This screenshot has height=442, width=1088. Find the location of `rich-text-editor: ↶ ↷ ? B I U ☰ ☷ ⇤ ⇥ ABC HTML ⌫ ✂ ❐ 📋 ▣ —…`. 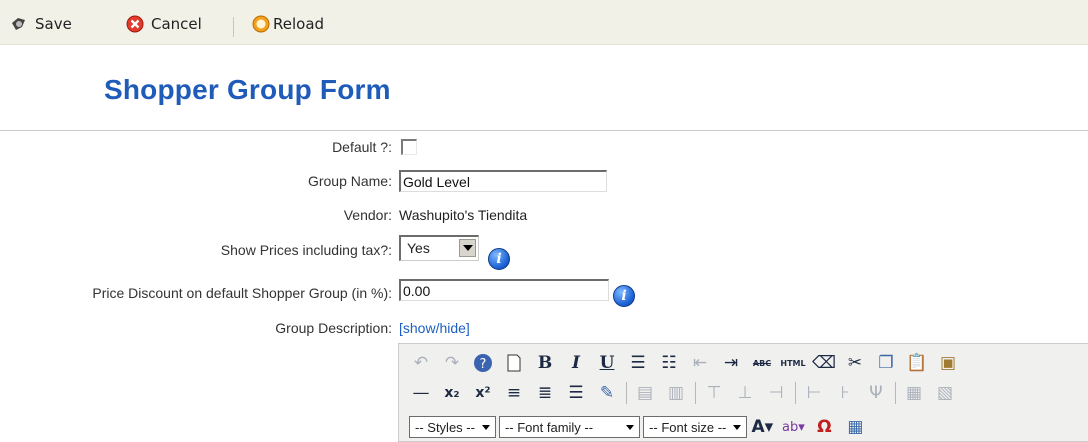

rich-text-editor: ↶ ↷ ? B I U ☰ ☷ ⇤ ⇥ ABC HTML ⌫ ✂ ❐ 📋 ▣ —… is located at coordinates (743, 392).